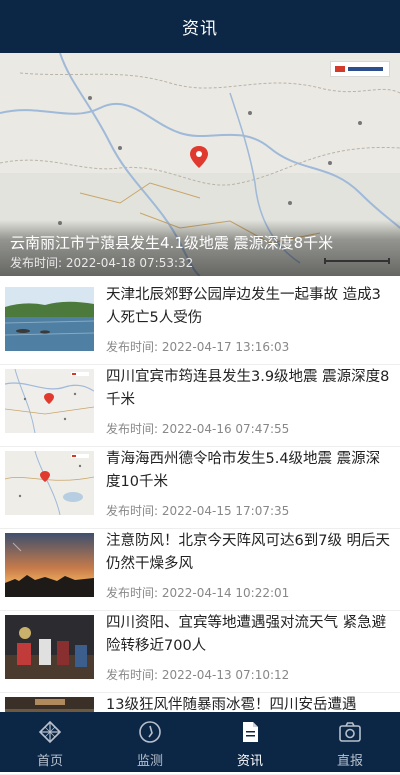  I want to click on news-time: 发布时间: 2022-04-13 07:10:12, so click(198, 675).